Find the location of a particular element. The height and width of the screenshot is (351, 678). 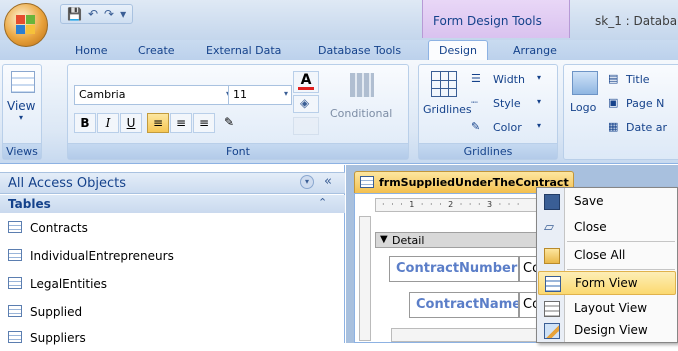

color-button: ✎ Color ▾ is located at coordinates (513, 128).